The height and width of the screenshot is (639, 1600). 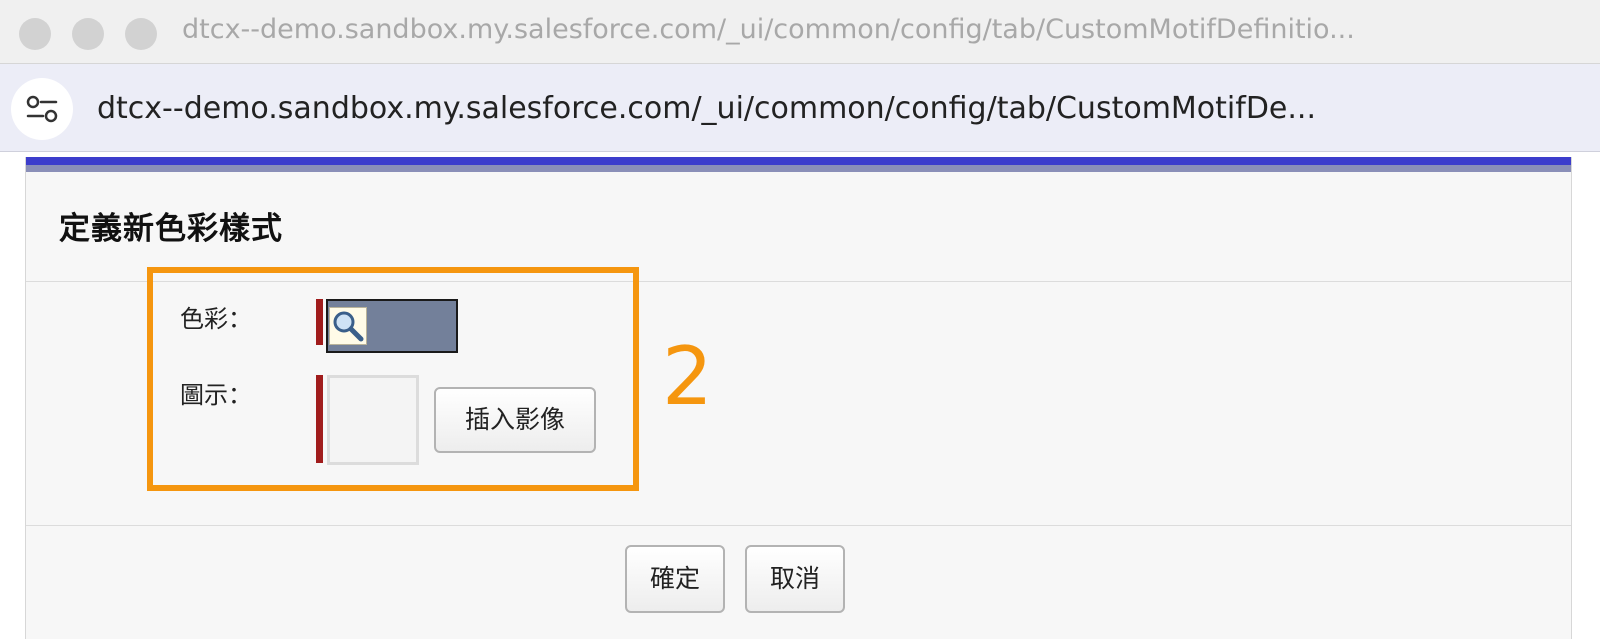 What do you see at coordinates (795, 579) in the screenshot?
I see `cancel-button: 取消` at bounding box center [795, 579].